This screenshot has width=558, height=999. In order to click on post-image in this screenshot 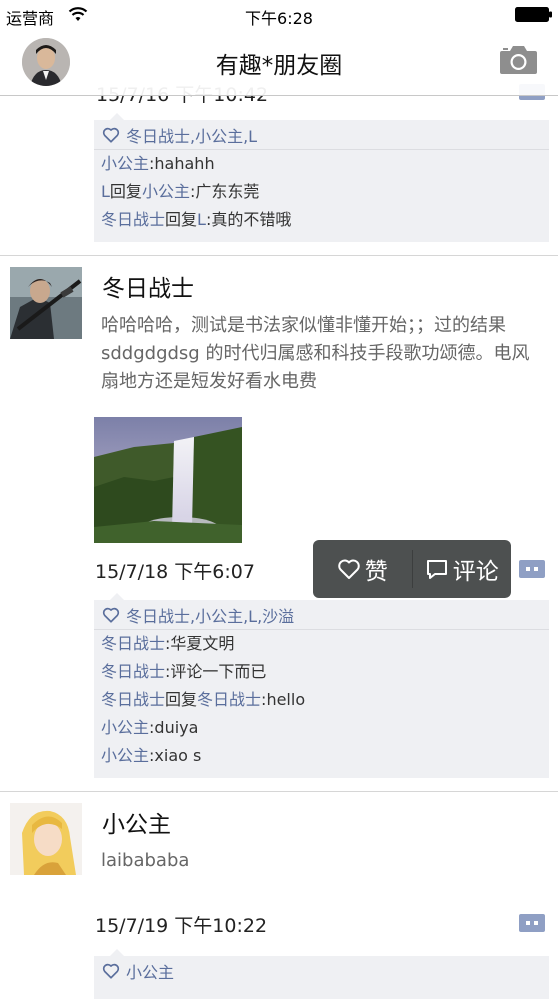, I will do `click(168, 480)`.